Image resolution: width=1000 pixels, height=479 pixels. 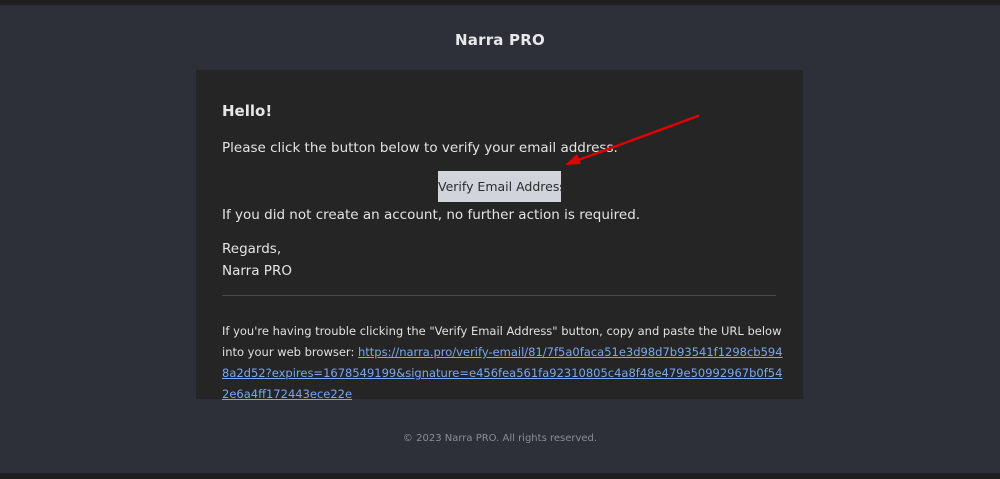 What do you see at coordinates (500, 438) in the screenshot?
I see `footer-copyright: © 2023 Narra PRO. All rights reserved.` at bounding box center [500, 438].